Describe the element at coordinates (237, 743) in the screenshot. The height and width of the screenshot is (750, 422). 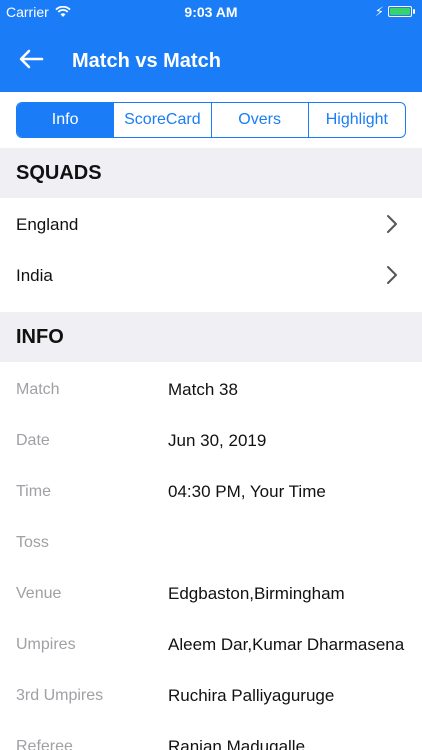
I see `info-value: Ranjan Madugalle` at that location.